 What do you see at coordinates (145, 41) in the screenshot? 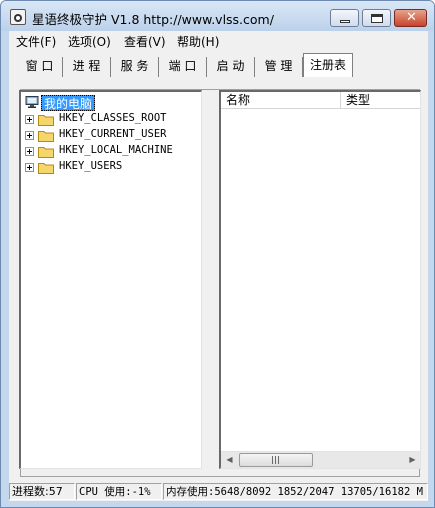
I see `menu-view: 查看(V)` at bounding box center [145, 41].